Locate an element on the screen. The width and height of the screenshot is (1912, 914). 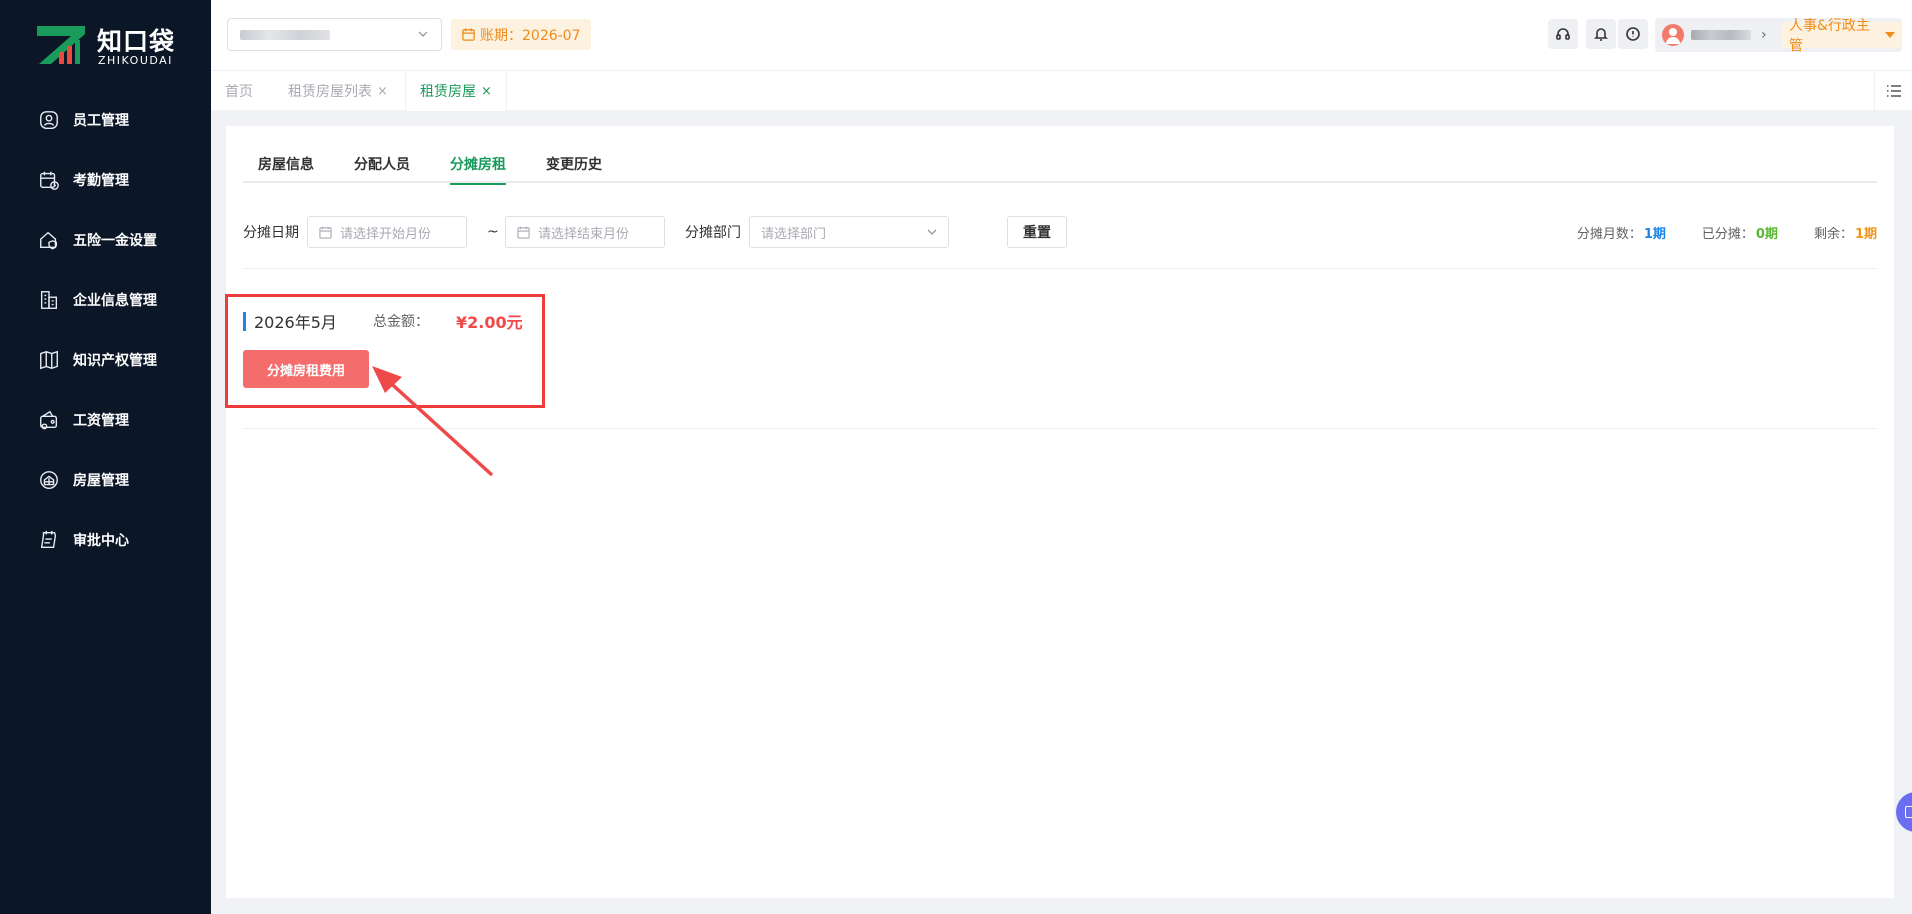
house-grid-icon is located at coordinates (49, 480).